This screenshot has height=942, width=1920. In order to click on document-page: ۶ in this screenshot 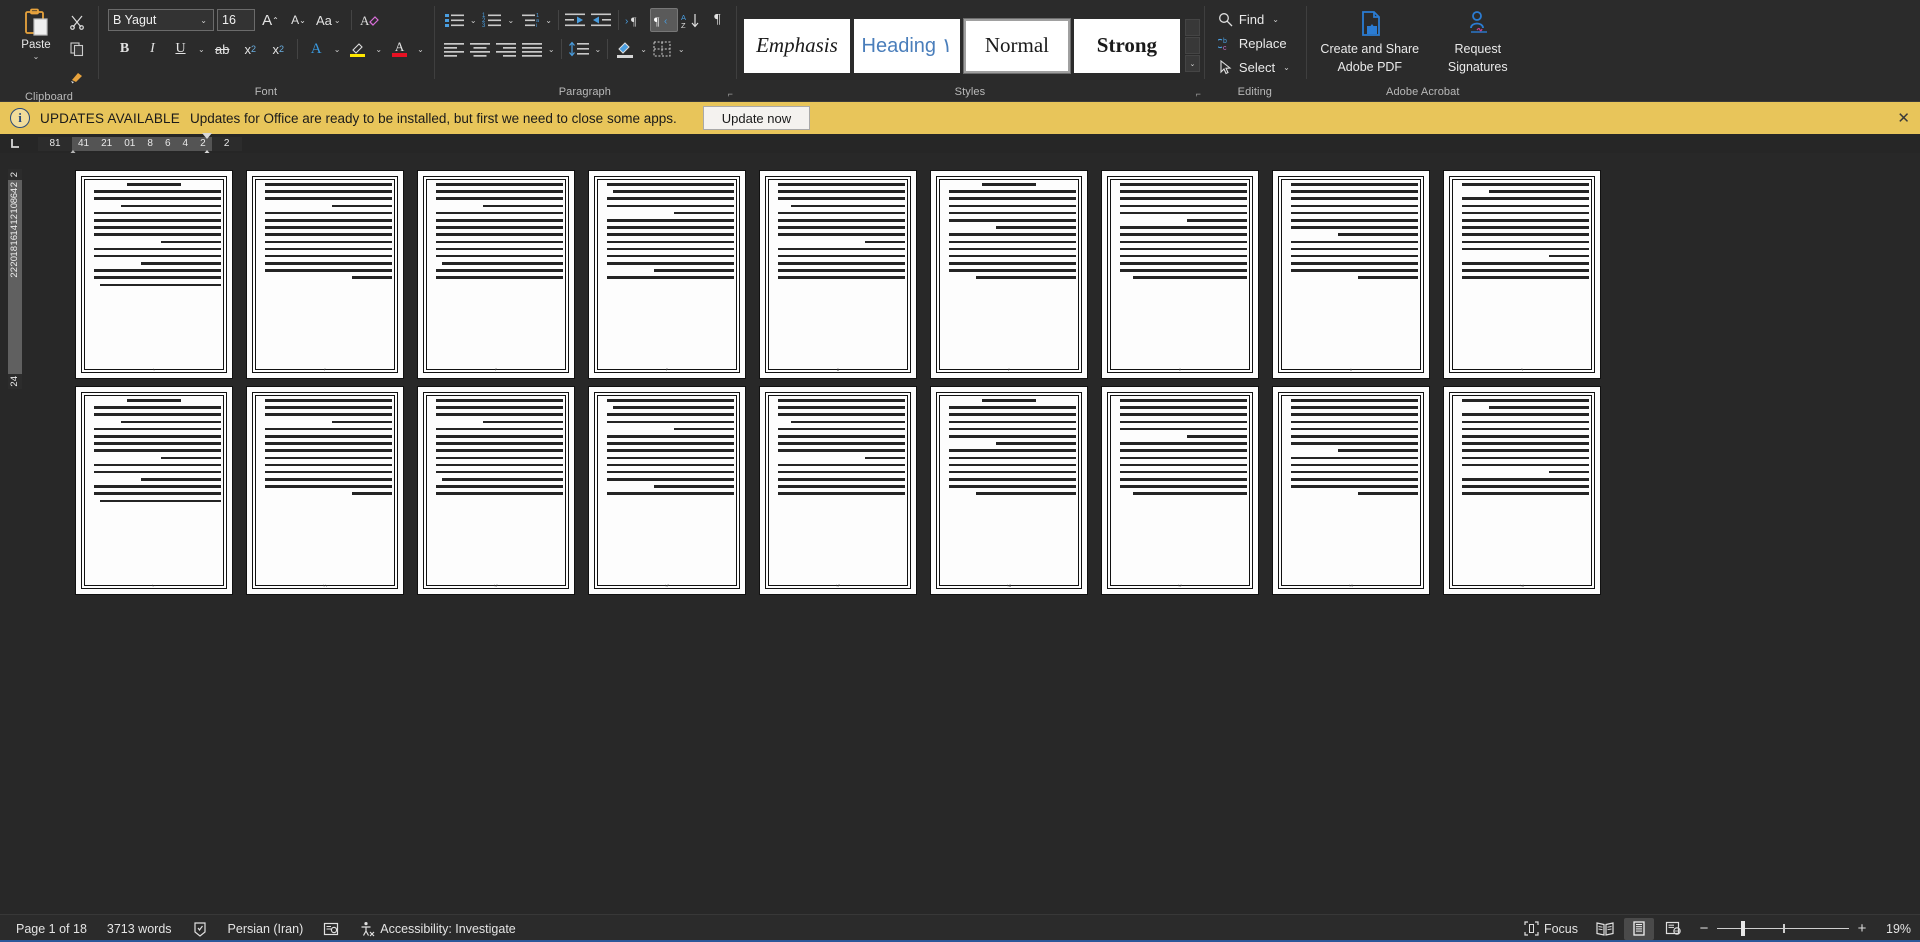, I will do `click(1009, 274)`.